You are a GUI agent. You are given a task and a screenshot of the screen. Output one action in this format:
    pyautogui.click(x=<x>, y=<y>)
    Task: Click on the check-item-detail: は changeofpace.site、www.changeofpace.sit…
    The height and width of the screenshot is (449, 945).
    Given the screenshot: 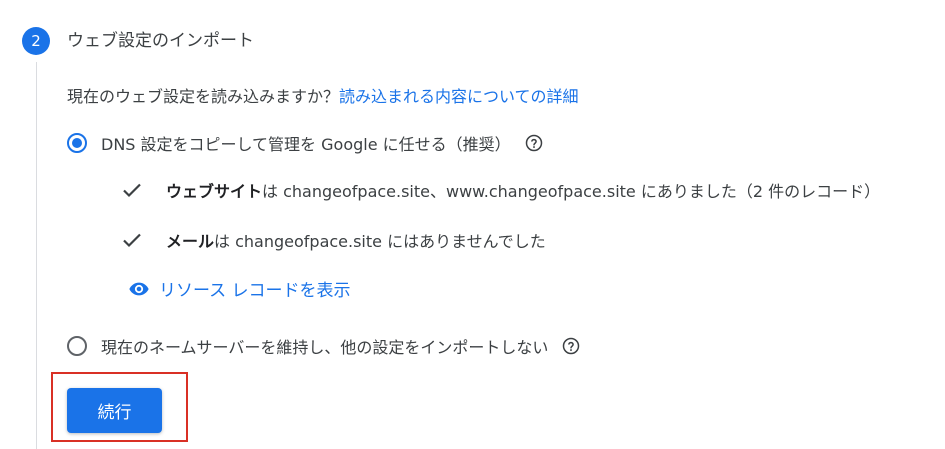 What is the action you would take?
    pyautogui.click(x=571, y=191)
    